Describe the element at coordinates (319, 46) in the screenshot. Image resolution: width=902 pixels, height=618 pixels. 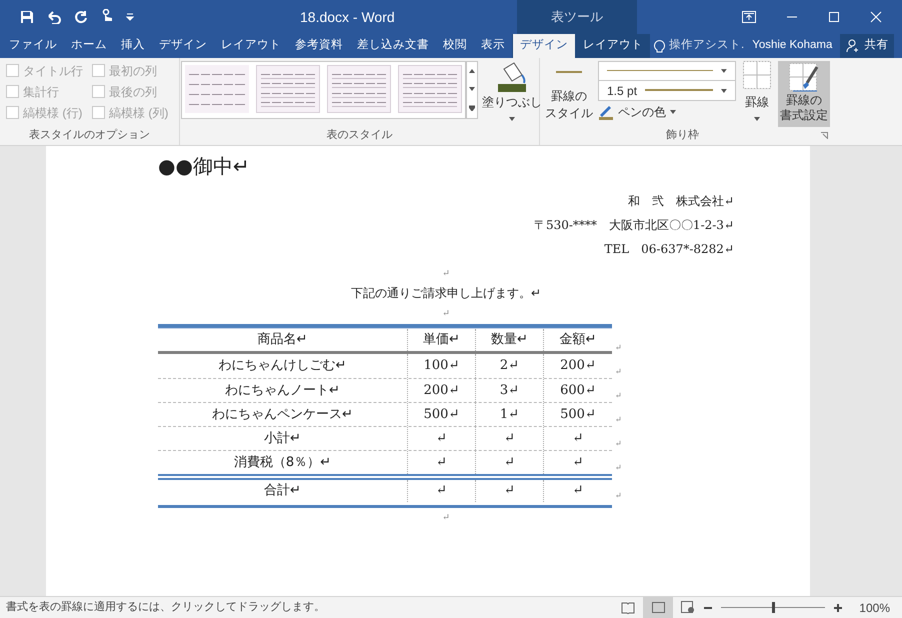
I see `ribbon-tab: 参考資料` at that location.